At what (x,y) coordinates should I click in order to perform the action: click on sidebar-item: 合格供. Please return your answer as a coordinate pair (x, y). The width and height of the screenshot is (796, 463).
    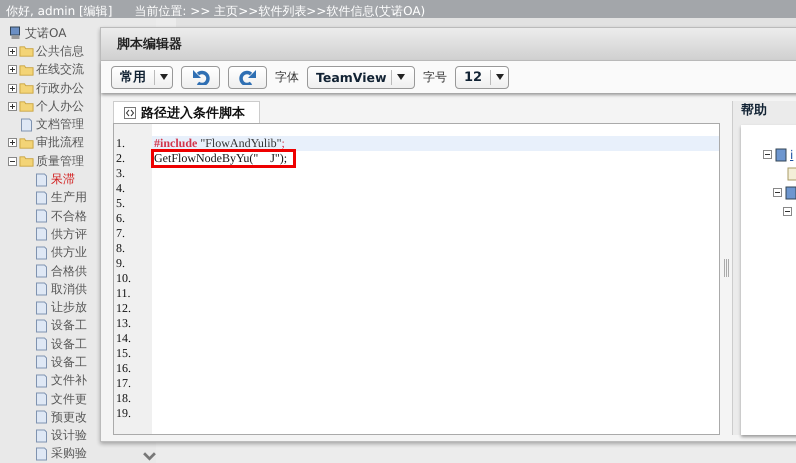
    Looking at the image, I should click on (69, 271).